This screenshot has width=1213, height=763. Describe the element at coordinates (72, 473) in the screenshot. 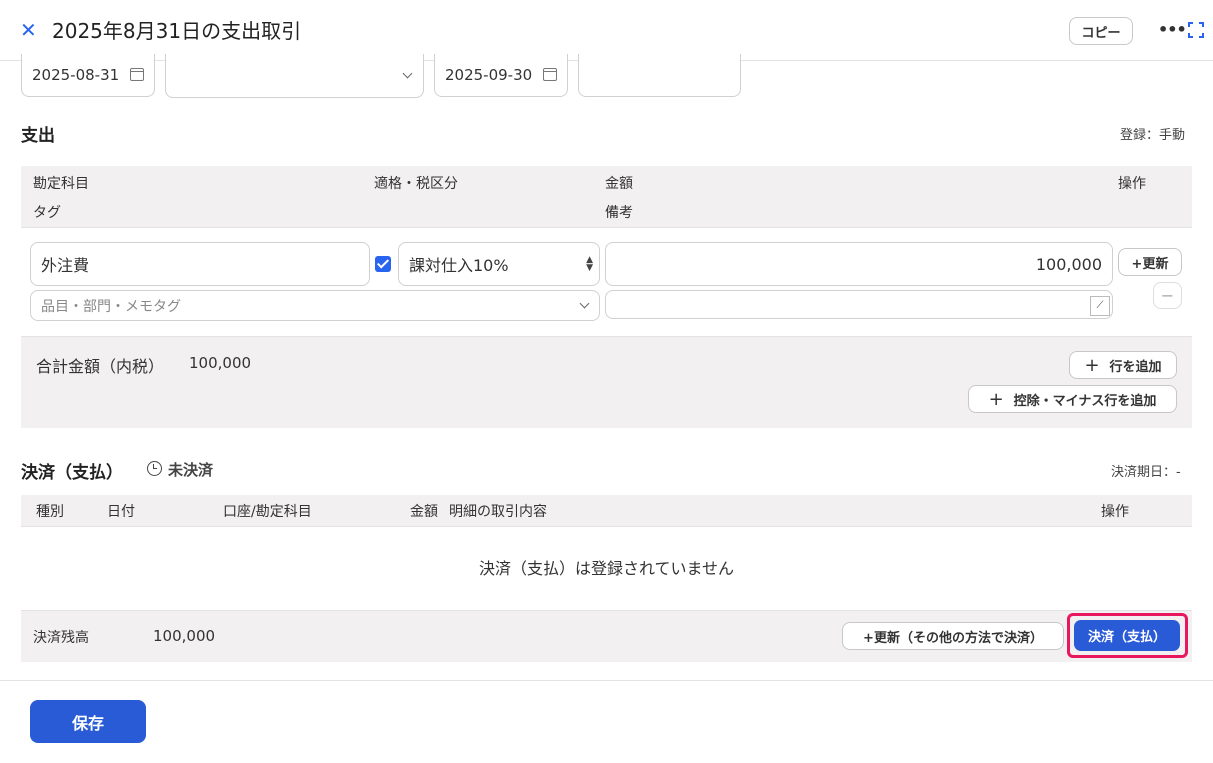

I see `settlement-section-title: 決済（支払）` at that location.